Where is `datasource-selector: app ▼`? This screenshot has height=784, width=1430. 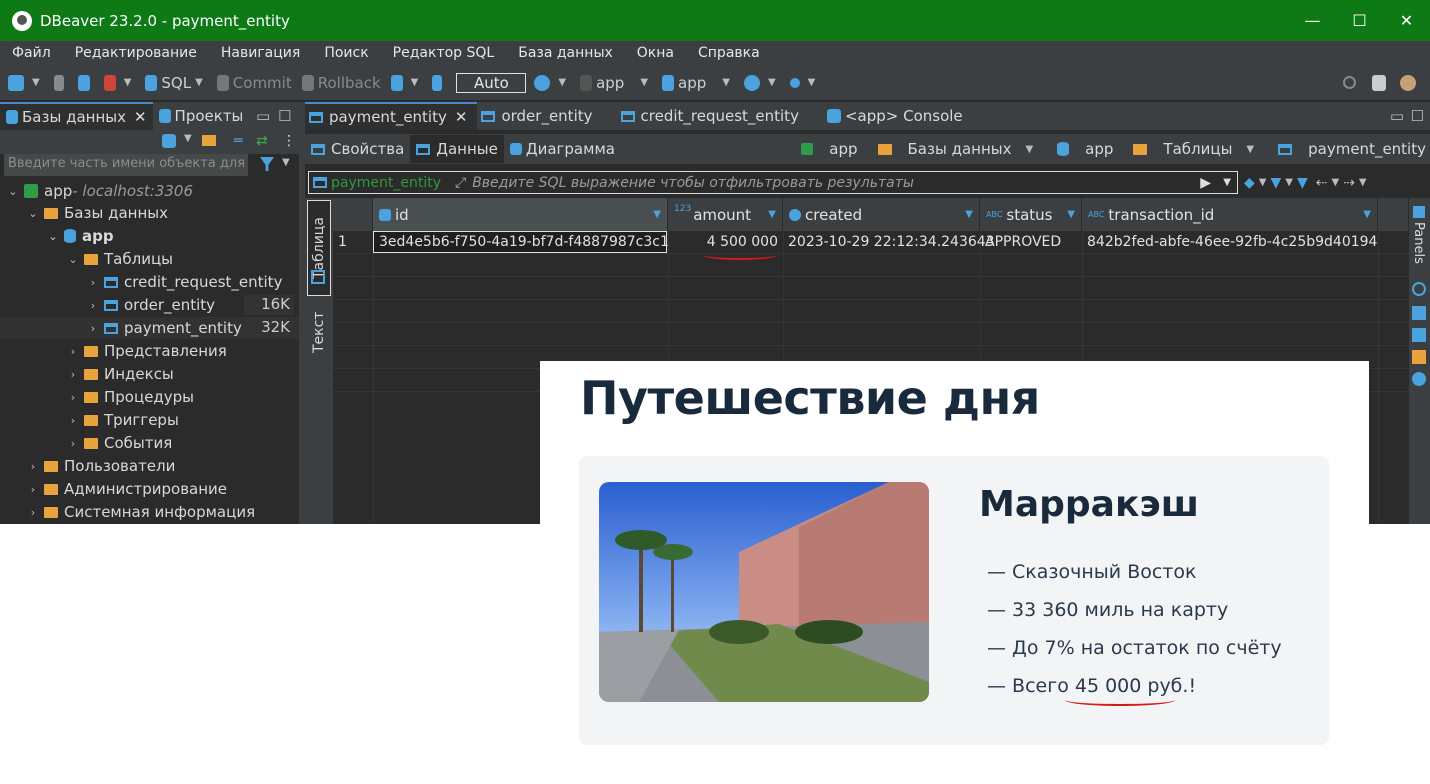 datasource-selector: app ▼ is located at coordinates (616, 83).